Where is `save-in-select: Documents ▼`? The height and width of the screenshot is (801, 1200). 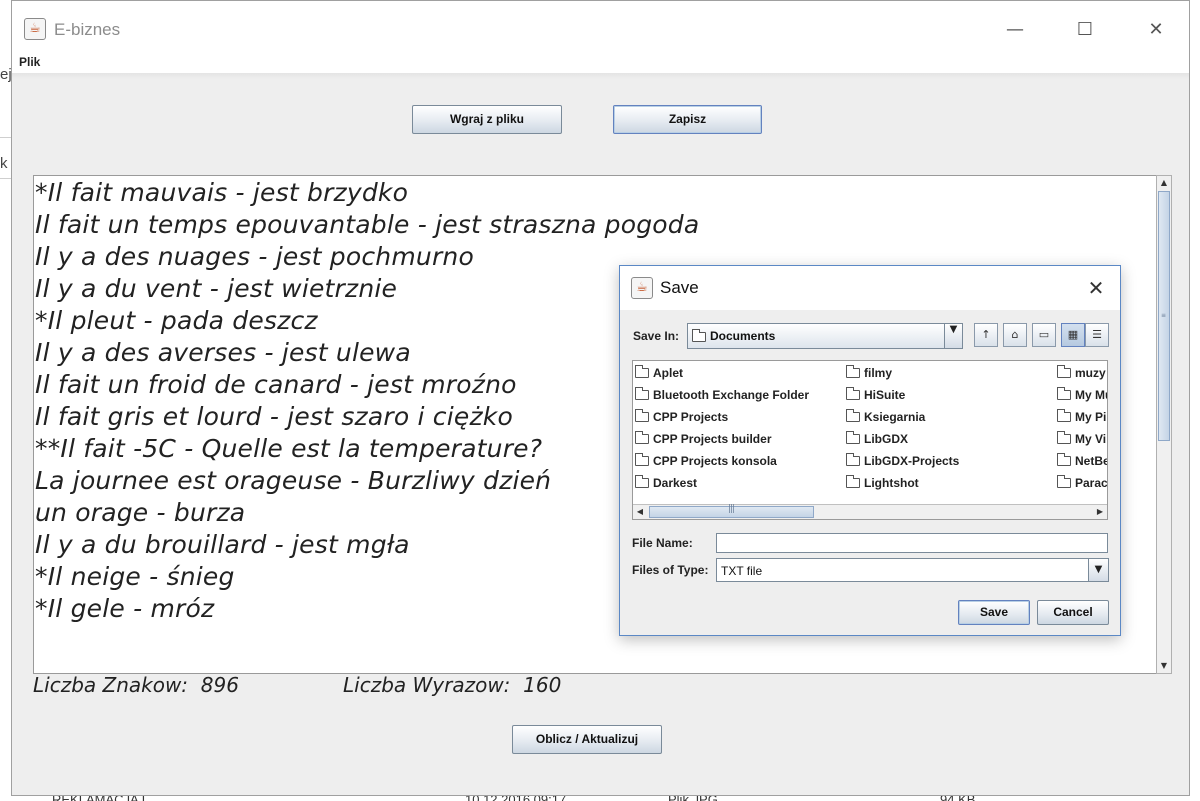 save-in-select: Documents ▼ is located at coordinates (825, 336).